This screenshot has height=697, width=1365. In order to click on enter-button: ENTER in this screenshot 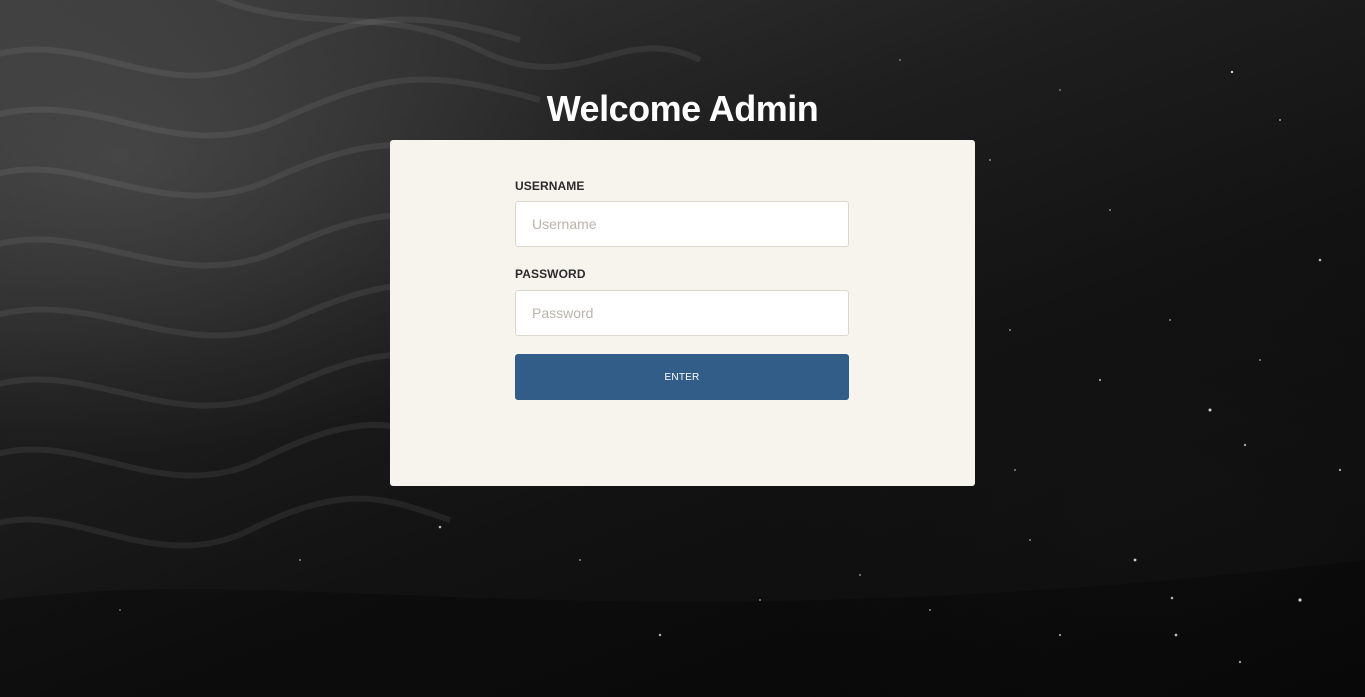, I will do `click(682, 377)`.